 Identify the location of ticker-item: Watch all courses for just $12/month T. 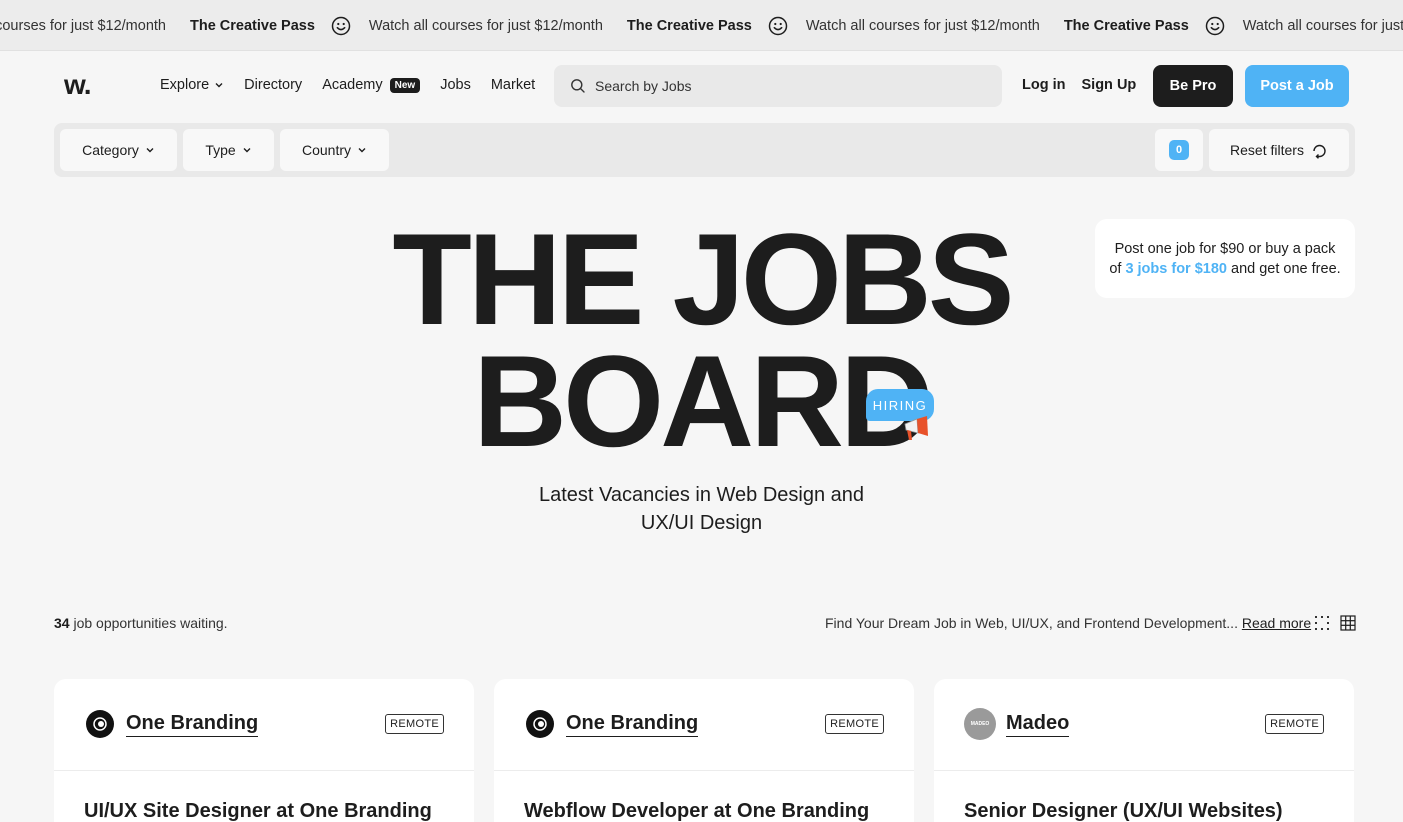
(1323, 26).